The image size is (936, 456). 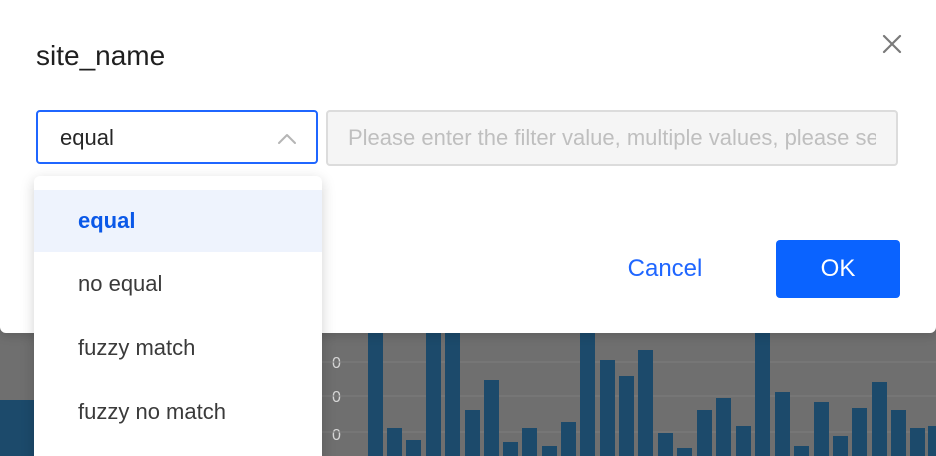 I want to click on cancel-button: Cancel, so click(x=665, y=269).